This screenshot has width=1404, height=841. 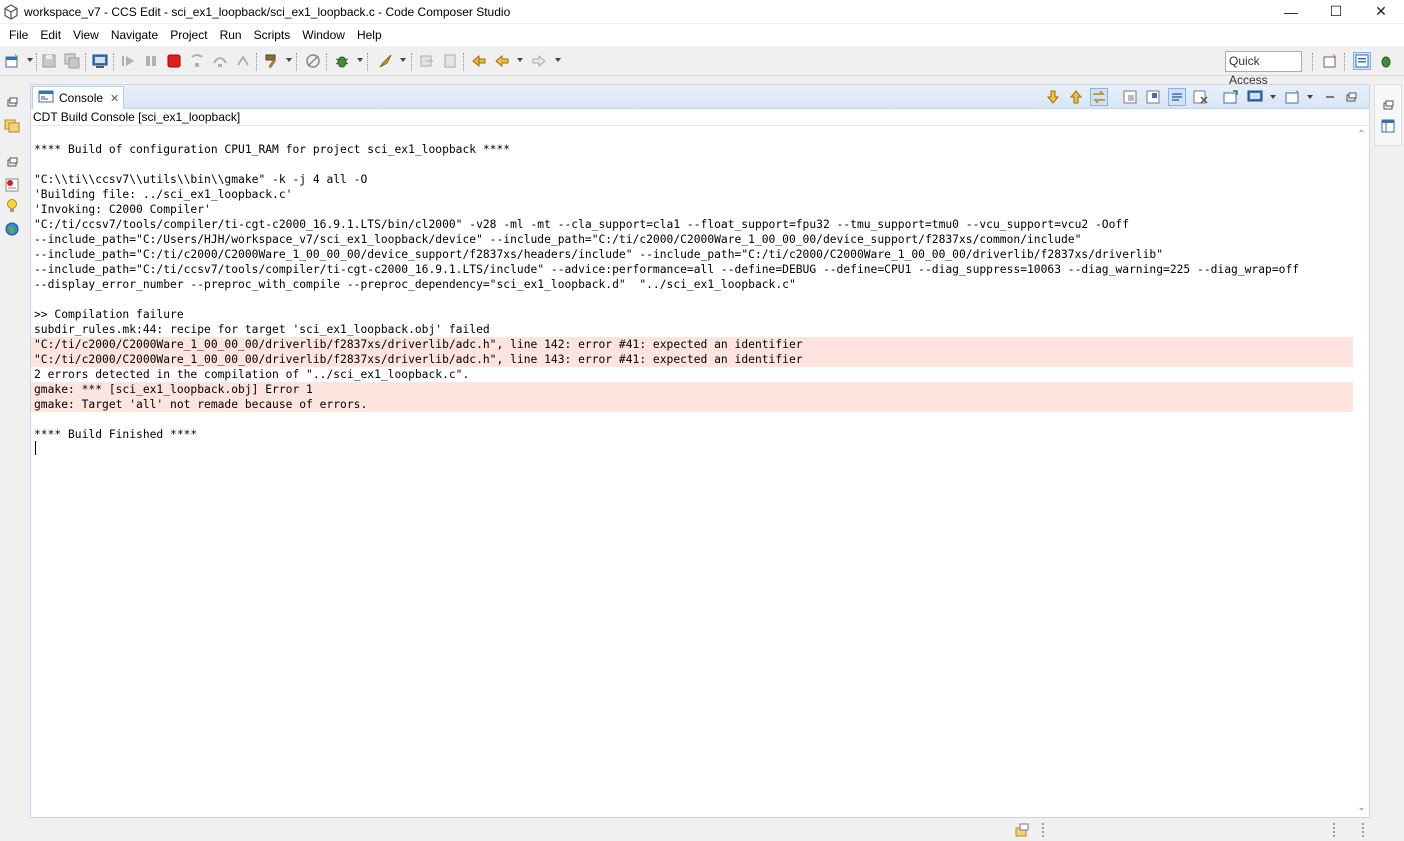 What do you see at coordinates (1231, 97) in the screenshot?
I see `new-console-icon` at bounding box center [1231, 97].